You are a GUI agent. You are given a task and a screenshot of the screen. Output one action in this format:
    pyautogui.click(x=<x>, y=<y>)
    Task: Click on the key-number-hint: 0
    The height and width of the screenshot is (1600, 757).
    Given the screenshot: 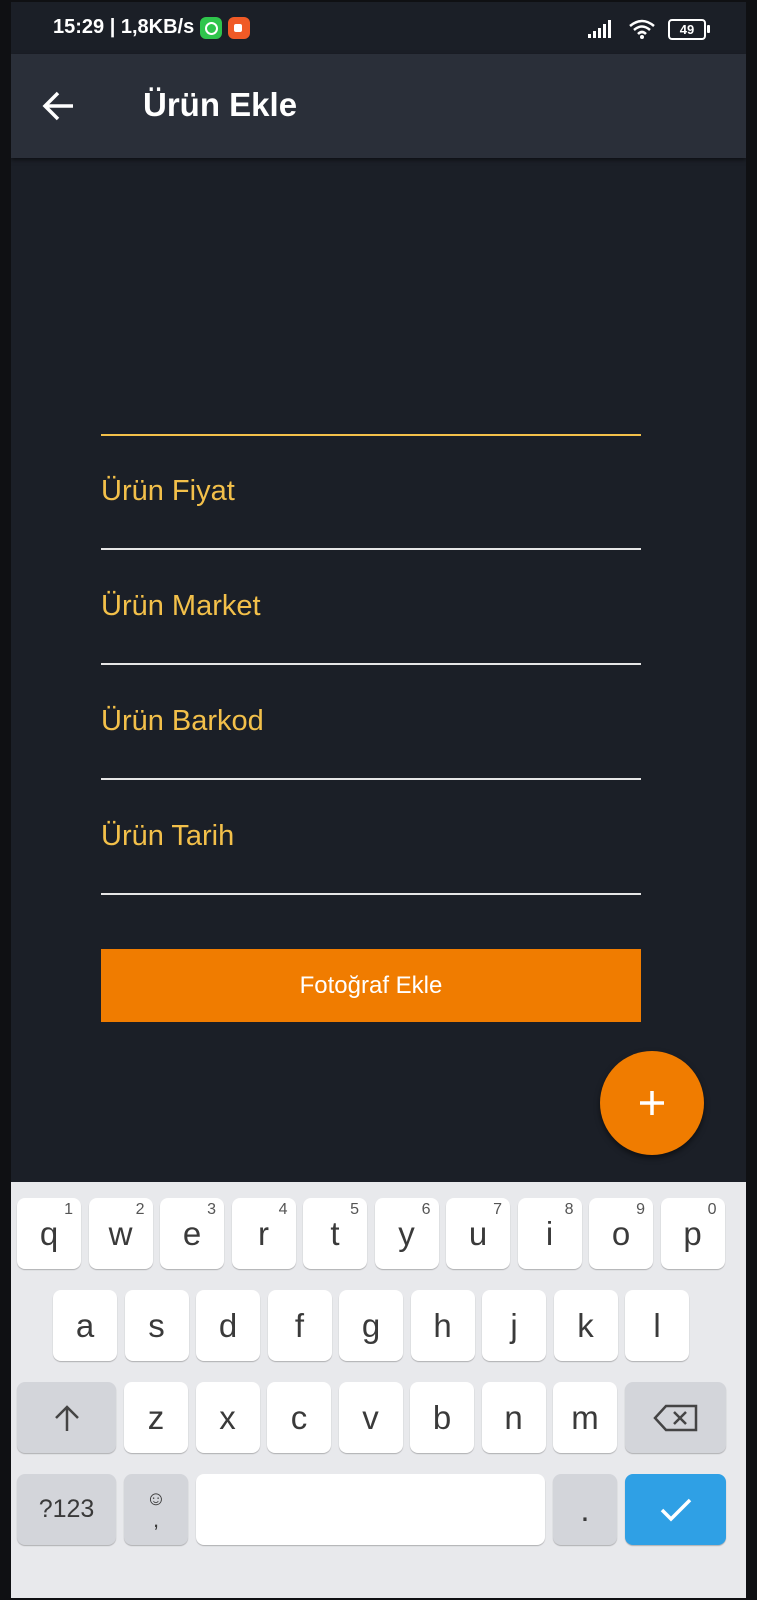 What is the action you would take?
    pyautogui.click(x=712, y=1209)
    